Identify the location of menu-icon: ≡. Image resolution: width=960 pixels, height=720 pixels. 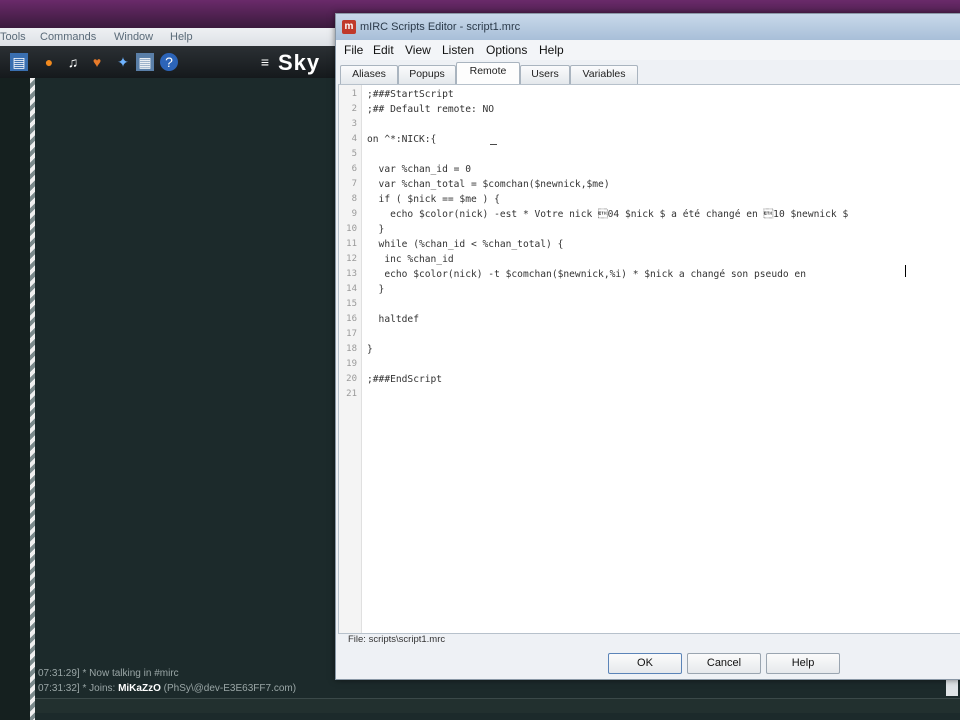
(265, 62).